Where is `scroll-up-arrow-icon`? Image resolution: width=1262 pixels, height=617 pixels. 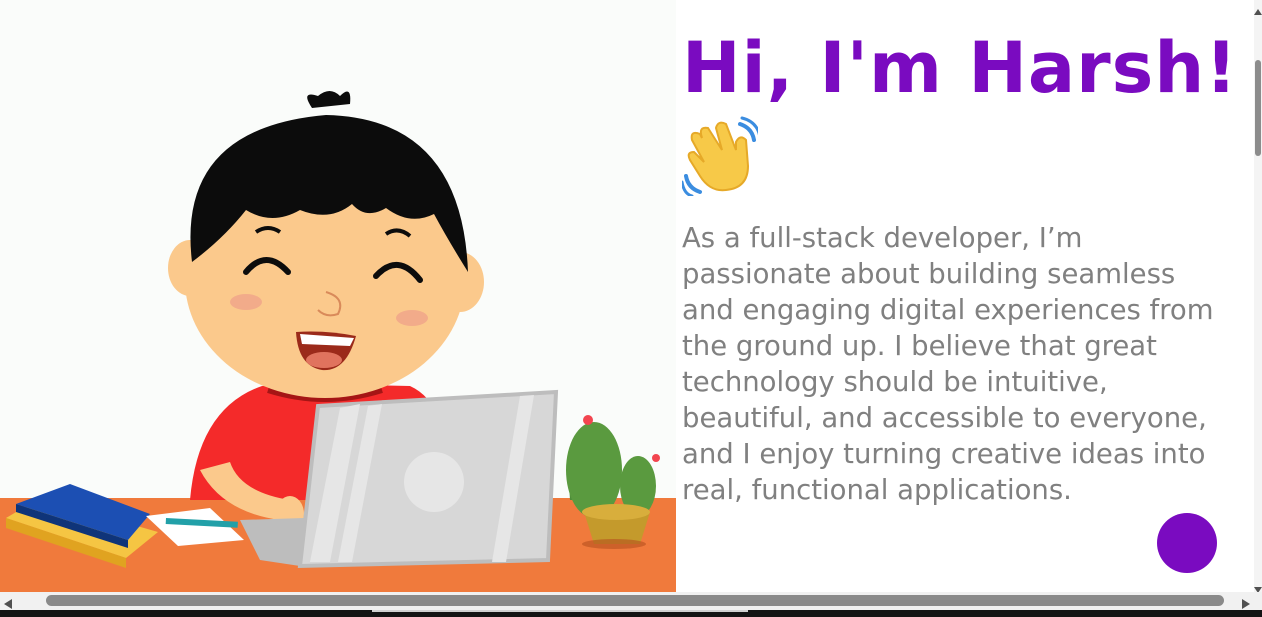
scroll-up-arrow-icon is located at coordinates (1258, 8).